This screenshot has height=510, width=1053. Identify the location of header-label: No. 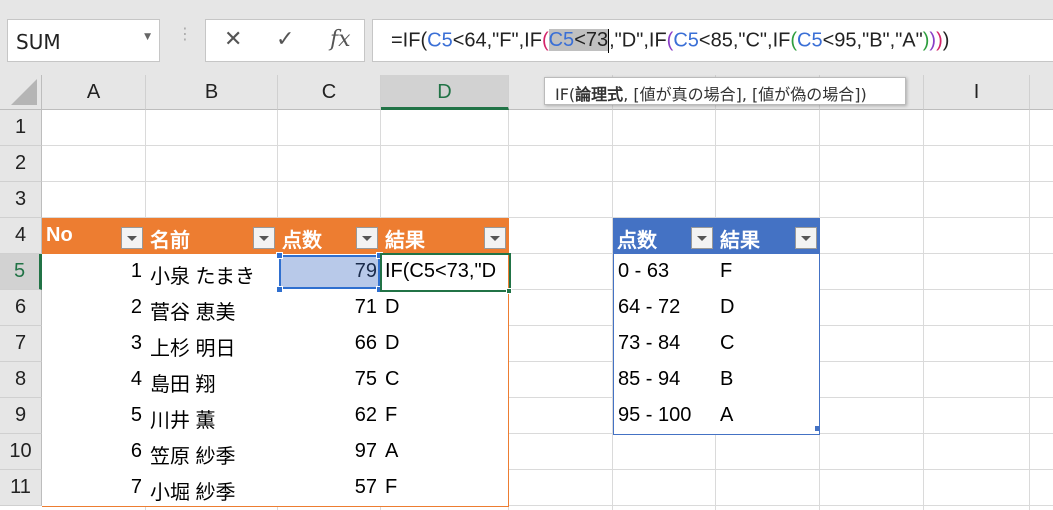
(59, 235).